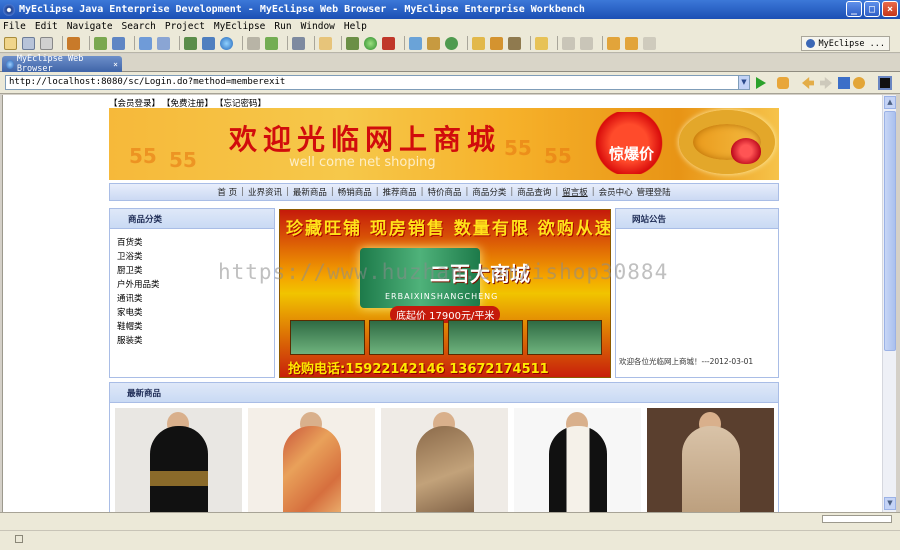  Describe the element at coordinates (445, 192) in the screenshot. I see `nav-specials: 特价商品` at that location.